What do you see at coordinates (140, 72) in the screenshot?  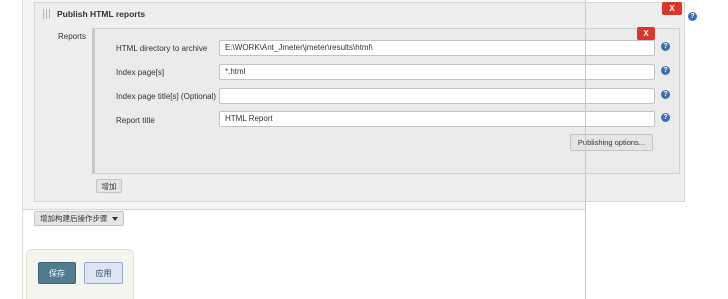 I see `index-pages-label: Index page[s]` at bounding box center [140, 72].